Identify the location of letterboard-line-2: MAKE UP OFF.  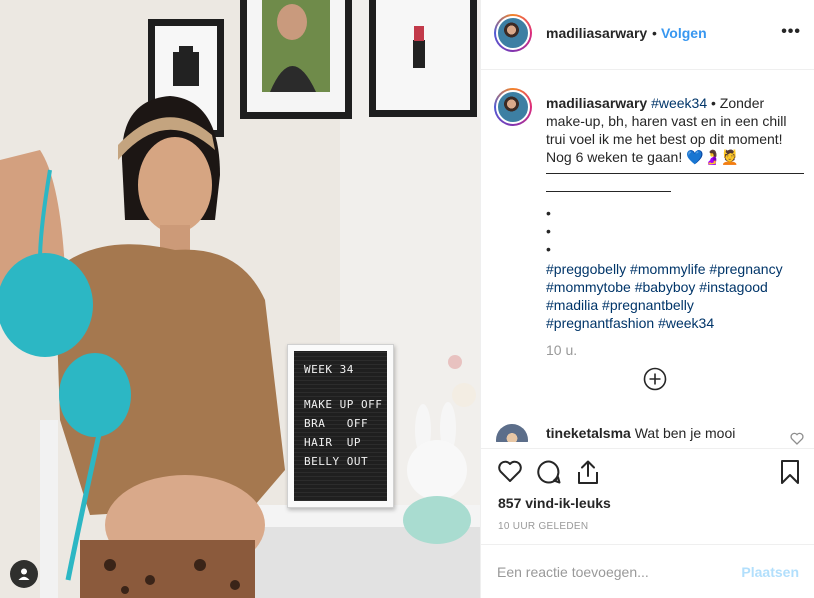
(343, 404).